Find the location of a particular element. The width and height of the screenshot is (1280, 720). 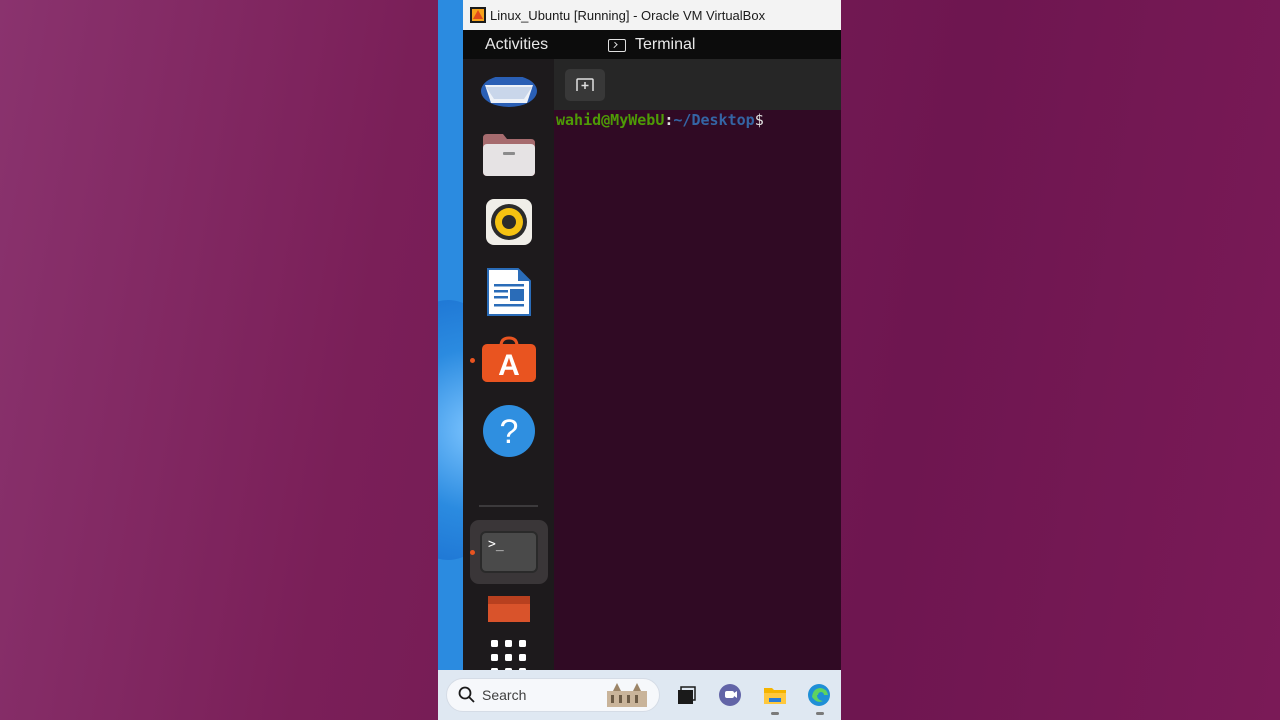

virtualbox-logo-icon is located at coordinates (478, 15).